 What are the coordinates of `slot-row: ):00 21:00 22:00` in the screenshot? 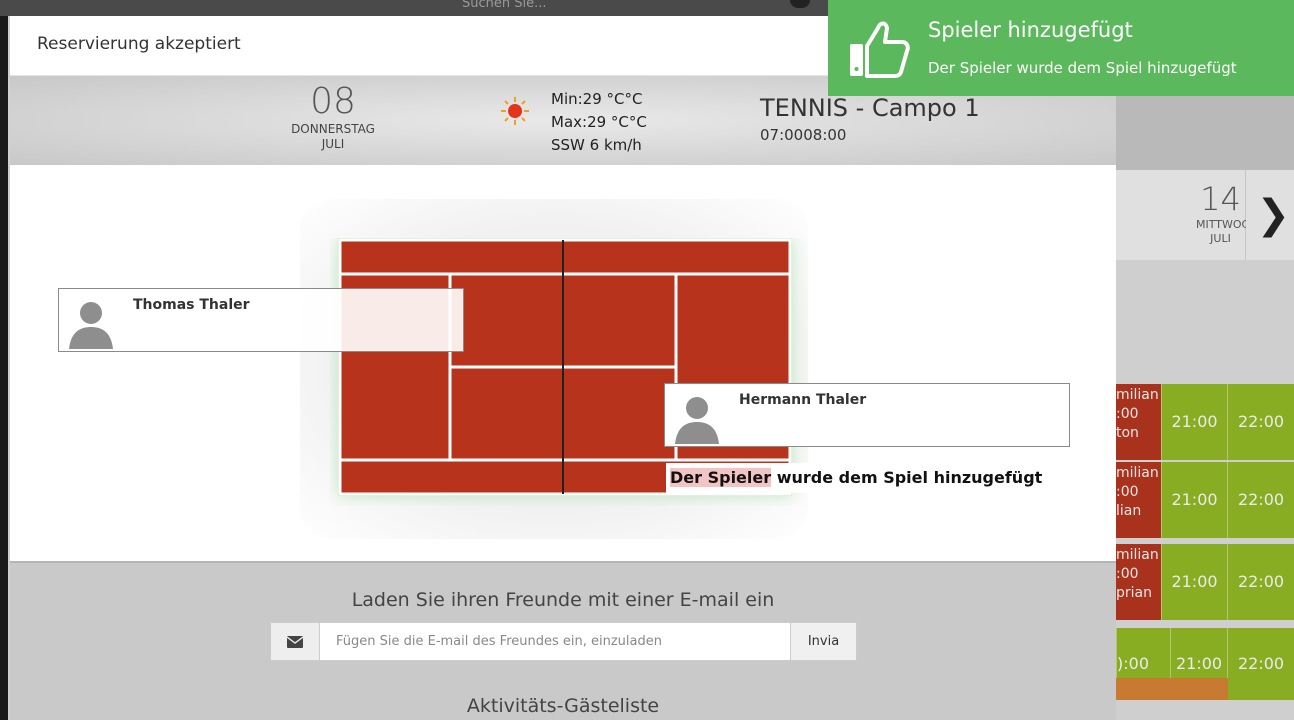 It's located at (1205, 664).